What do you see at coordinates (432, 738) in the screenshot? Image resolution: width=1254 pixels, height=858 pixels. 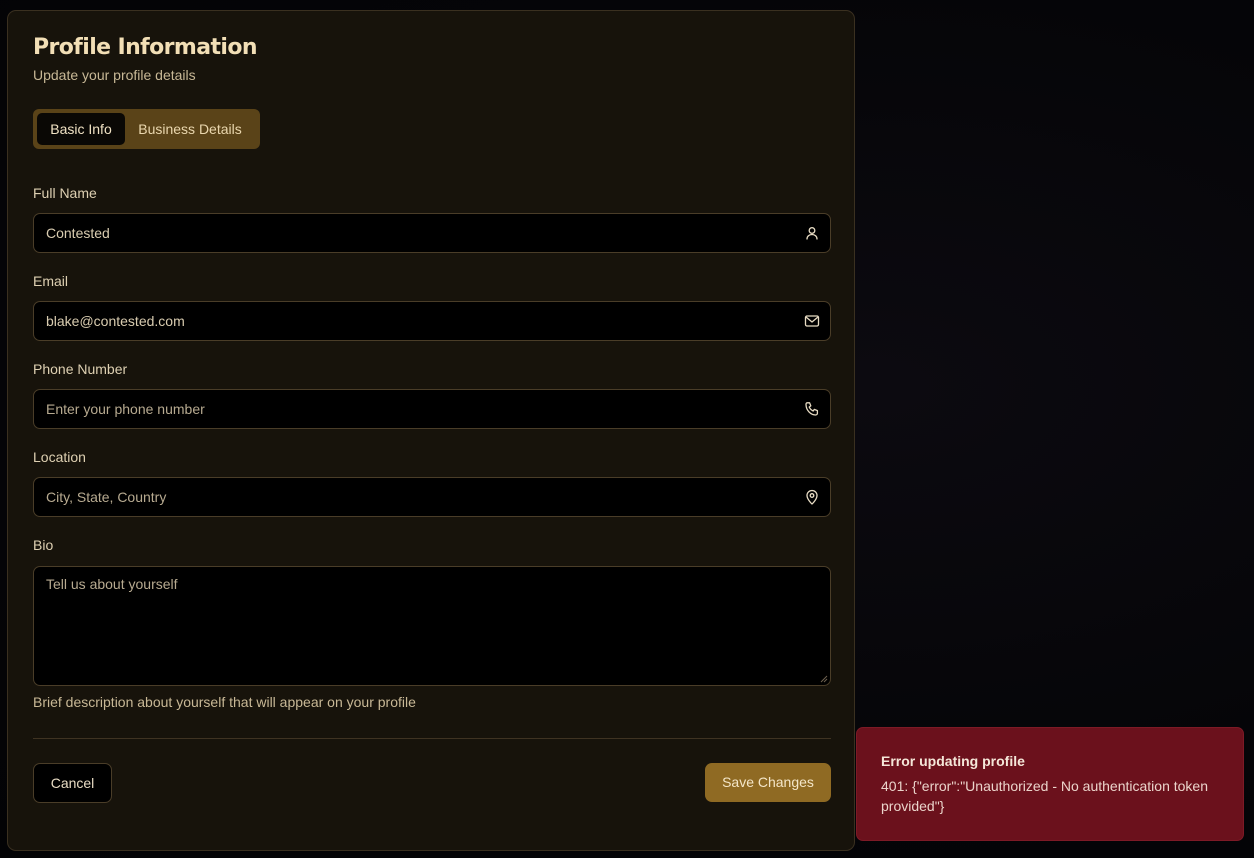 I see `divider` at bounding box center [432, 738].